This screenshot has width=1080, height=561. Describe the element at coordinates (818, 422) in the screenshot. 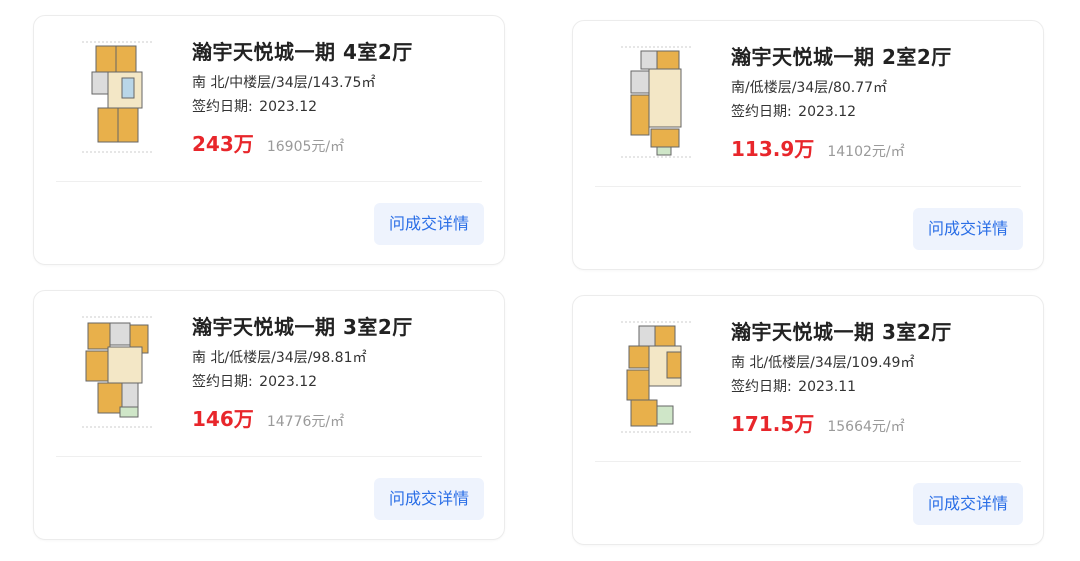

I see `price-row: 171.5万 15664元/㎡` at that location.